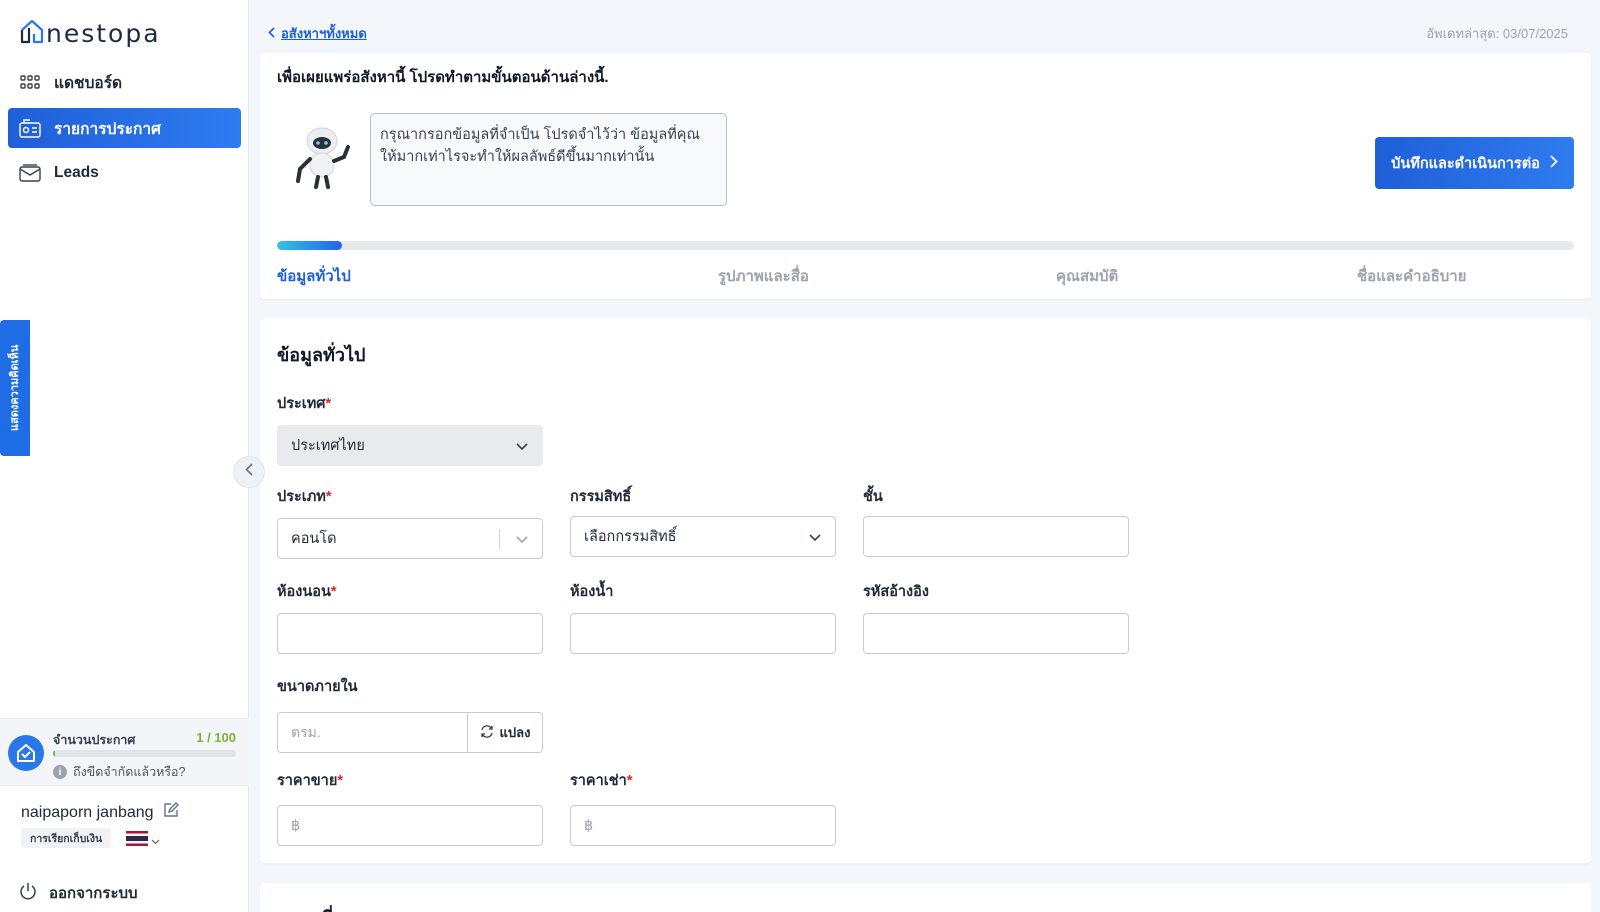 This screenshot has height=912, width=1600. I want to click on section-title: ข้อมูลทั่วไป, so click(321, 355).